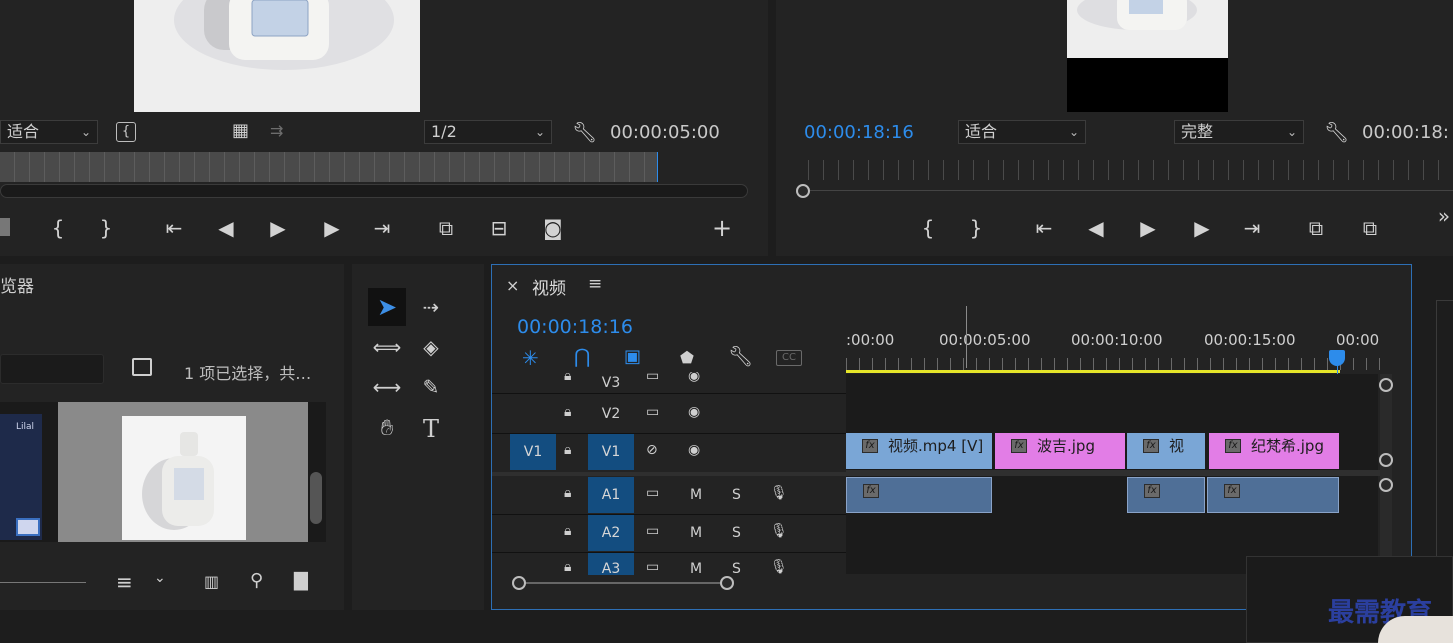 The image size is (1453, 643). Describe the element at coordinates (687, 357) in the screenshot. I see `add-marker-icon: ⬟` at that location.